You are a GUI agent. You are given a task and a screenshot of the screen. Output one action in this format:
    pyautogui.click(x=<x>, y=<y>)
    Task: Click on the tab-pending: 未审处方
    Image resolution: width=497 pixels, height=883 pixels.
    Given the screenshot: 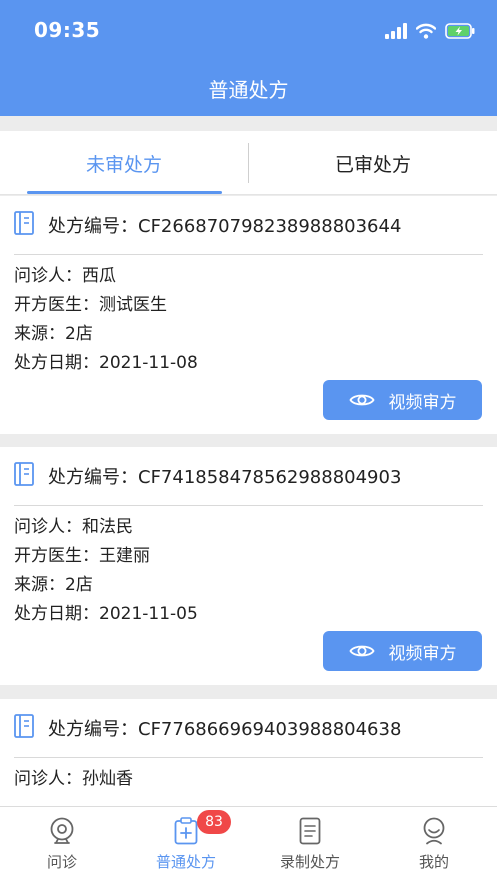 What is the action you would take?
    pyautogui.click(x=124, y=163)
    